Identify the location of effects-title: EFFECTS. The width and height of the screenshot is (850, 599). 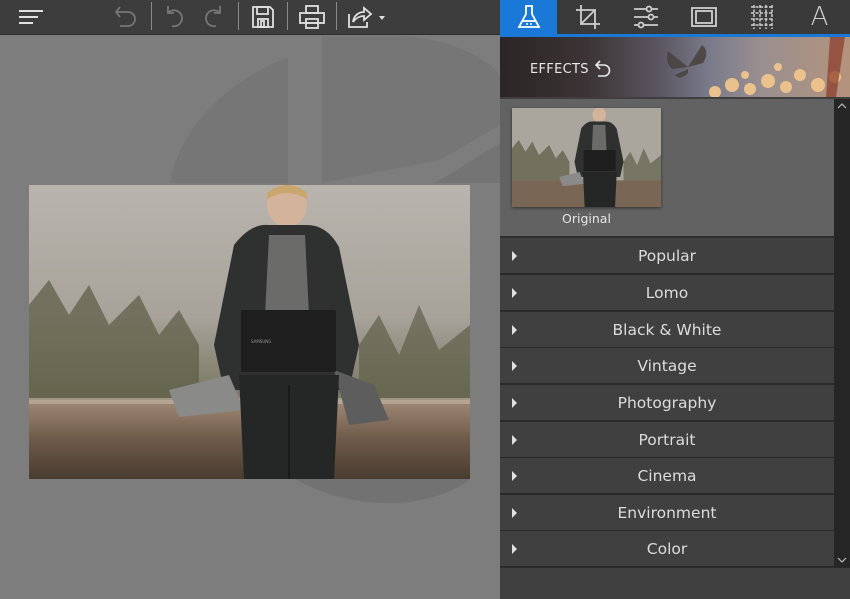
(570, 69).